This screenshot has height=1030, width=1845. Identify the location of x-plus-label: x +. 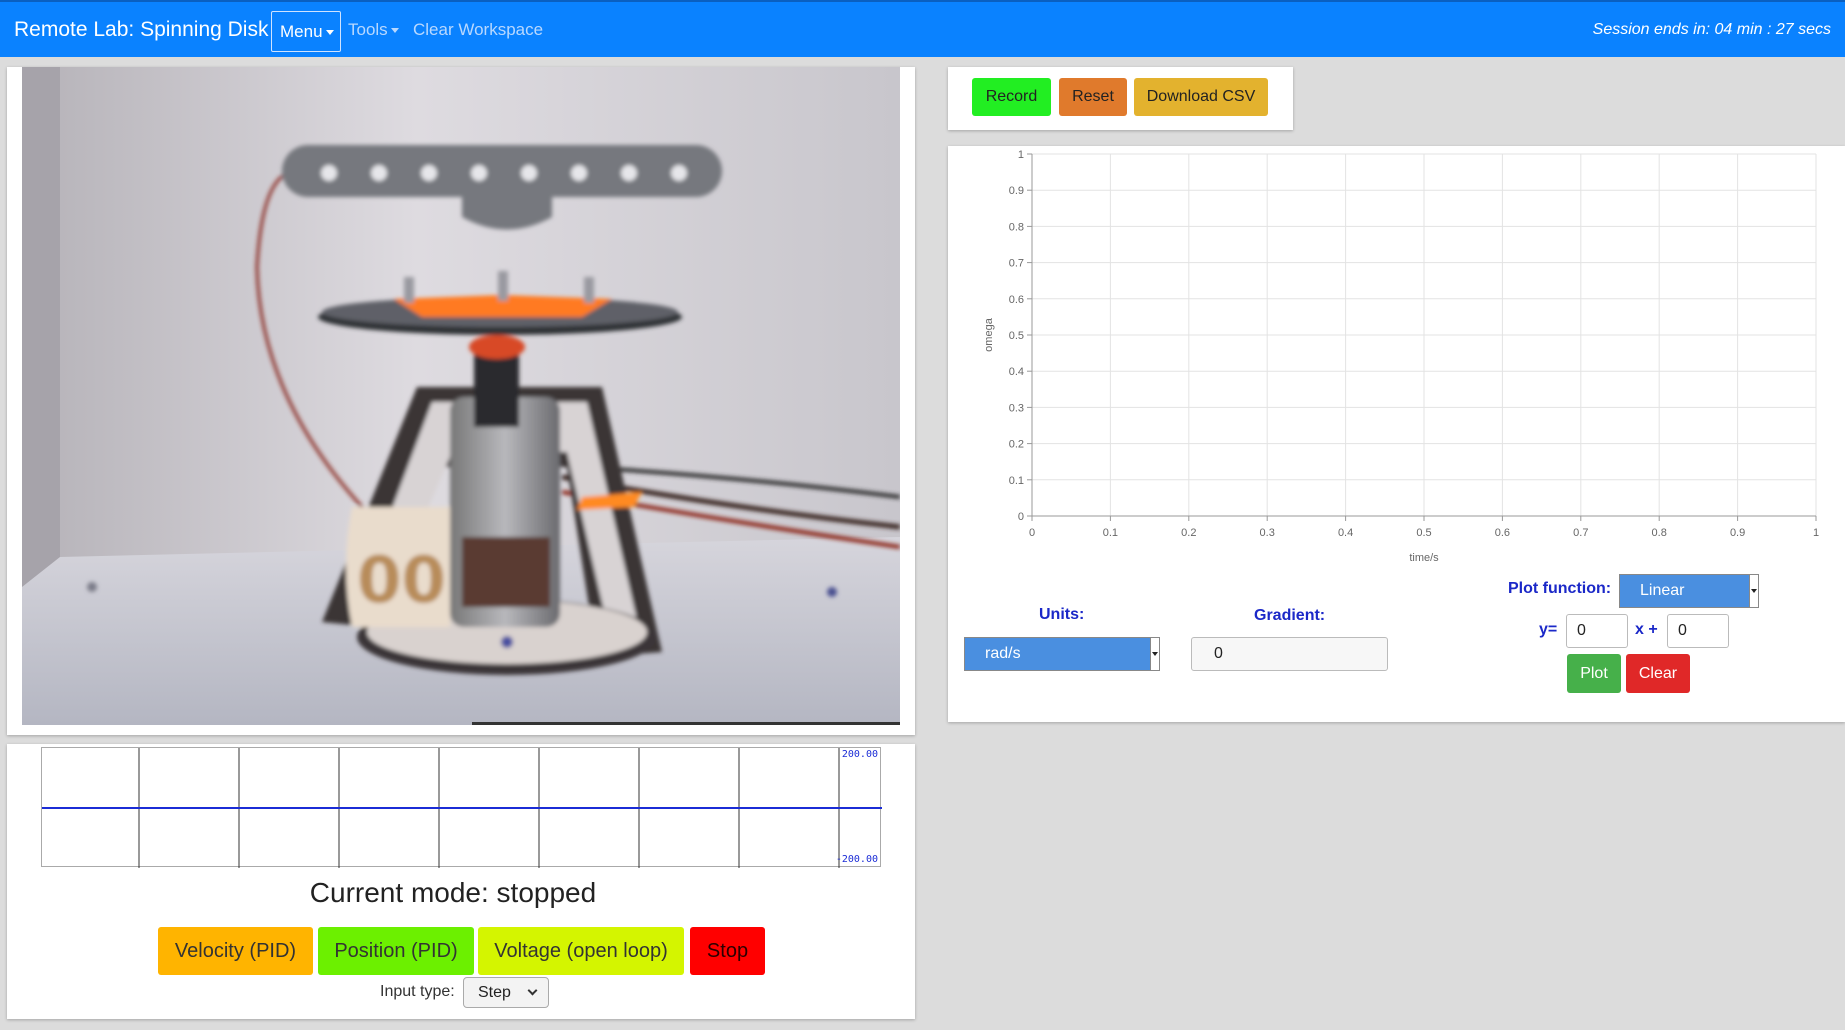
(1646, 629).